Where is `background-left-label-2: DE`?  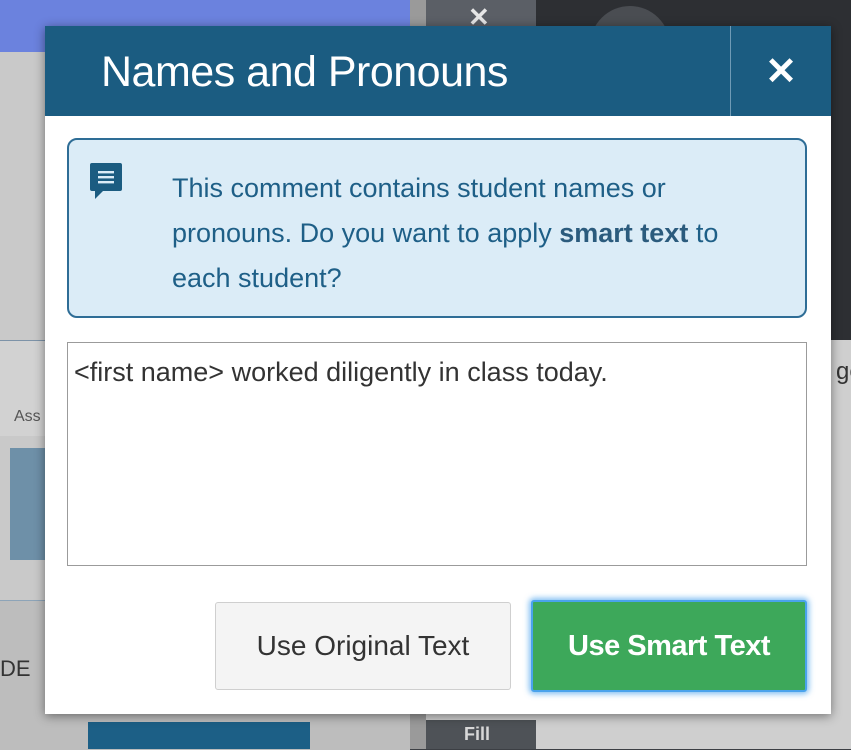 background-left-label-2: DE is located at coordinates (15, 668).